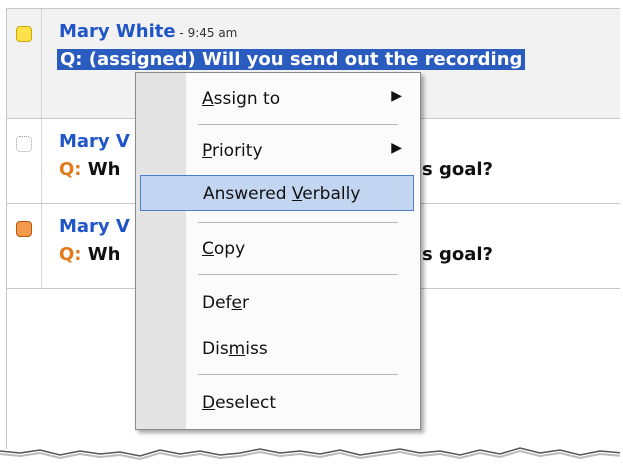 This screenshot has width=623, height=472. I want to click on menu-item-copy: Copy, so click(278, 249).